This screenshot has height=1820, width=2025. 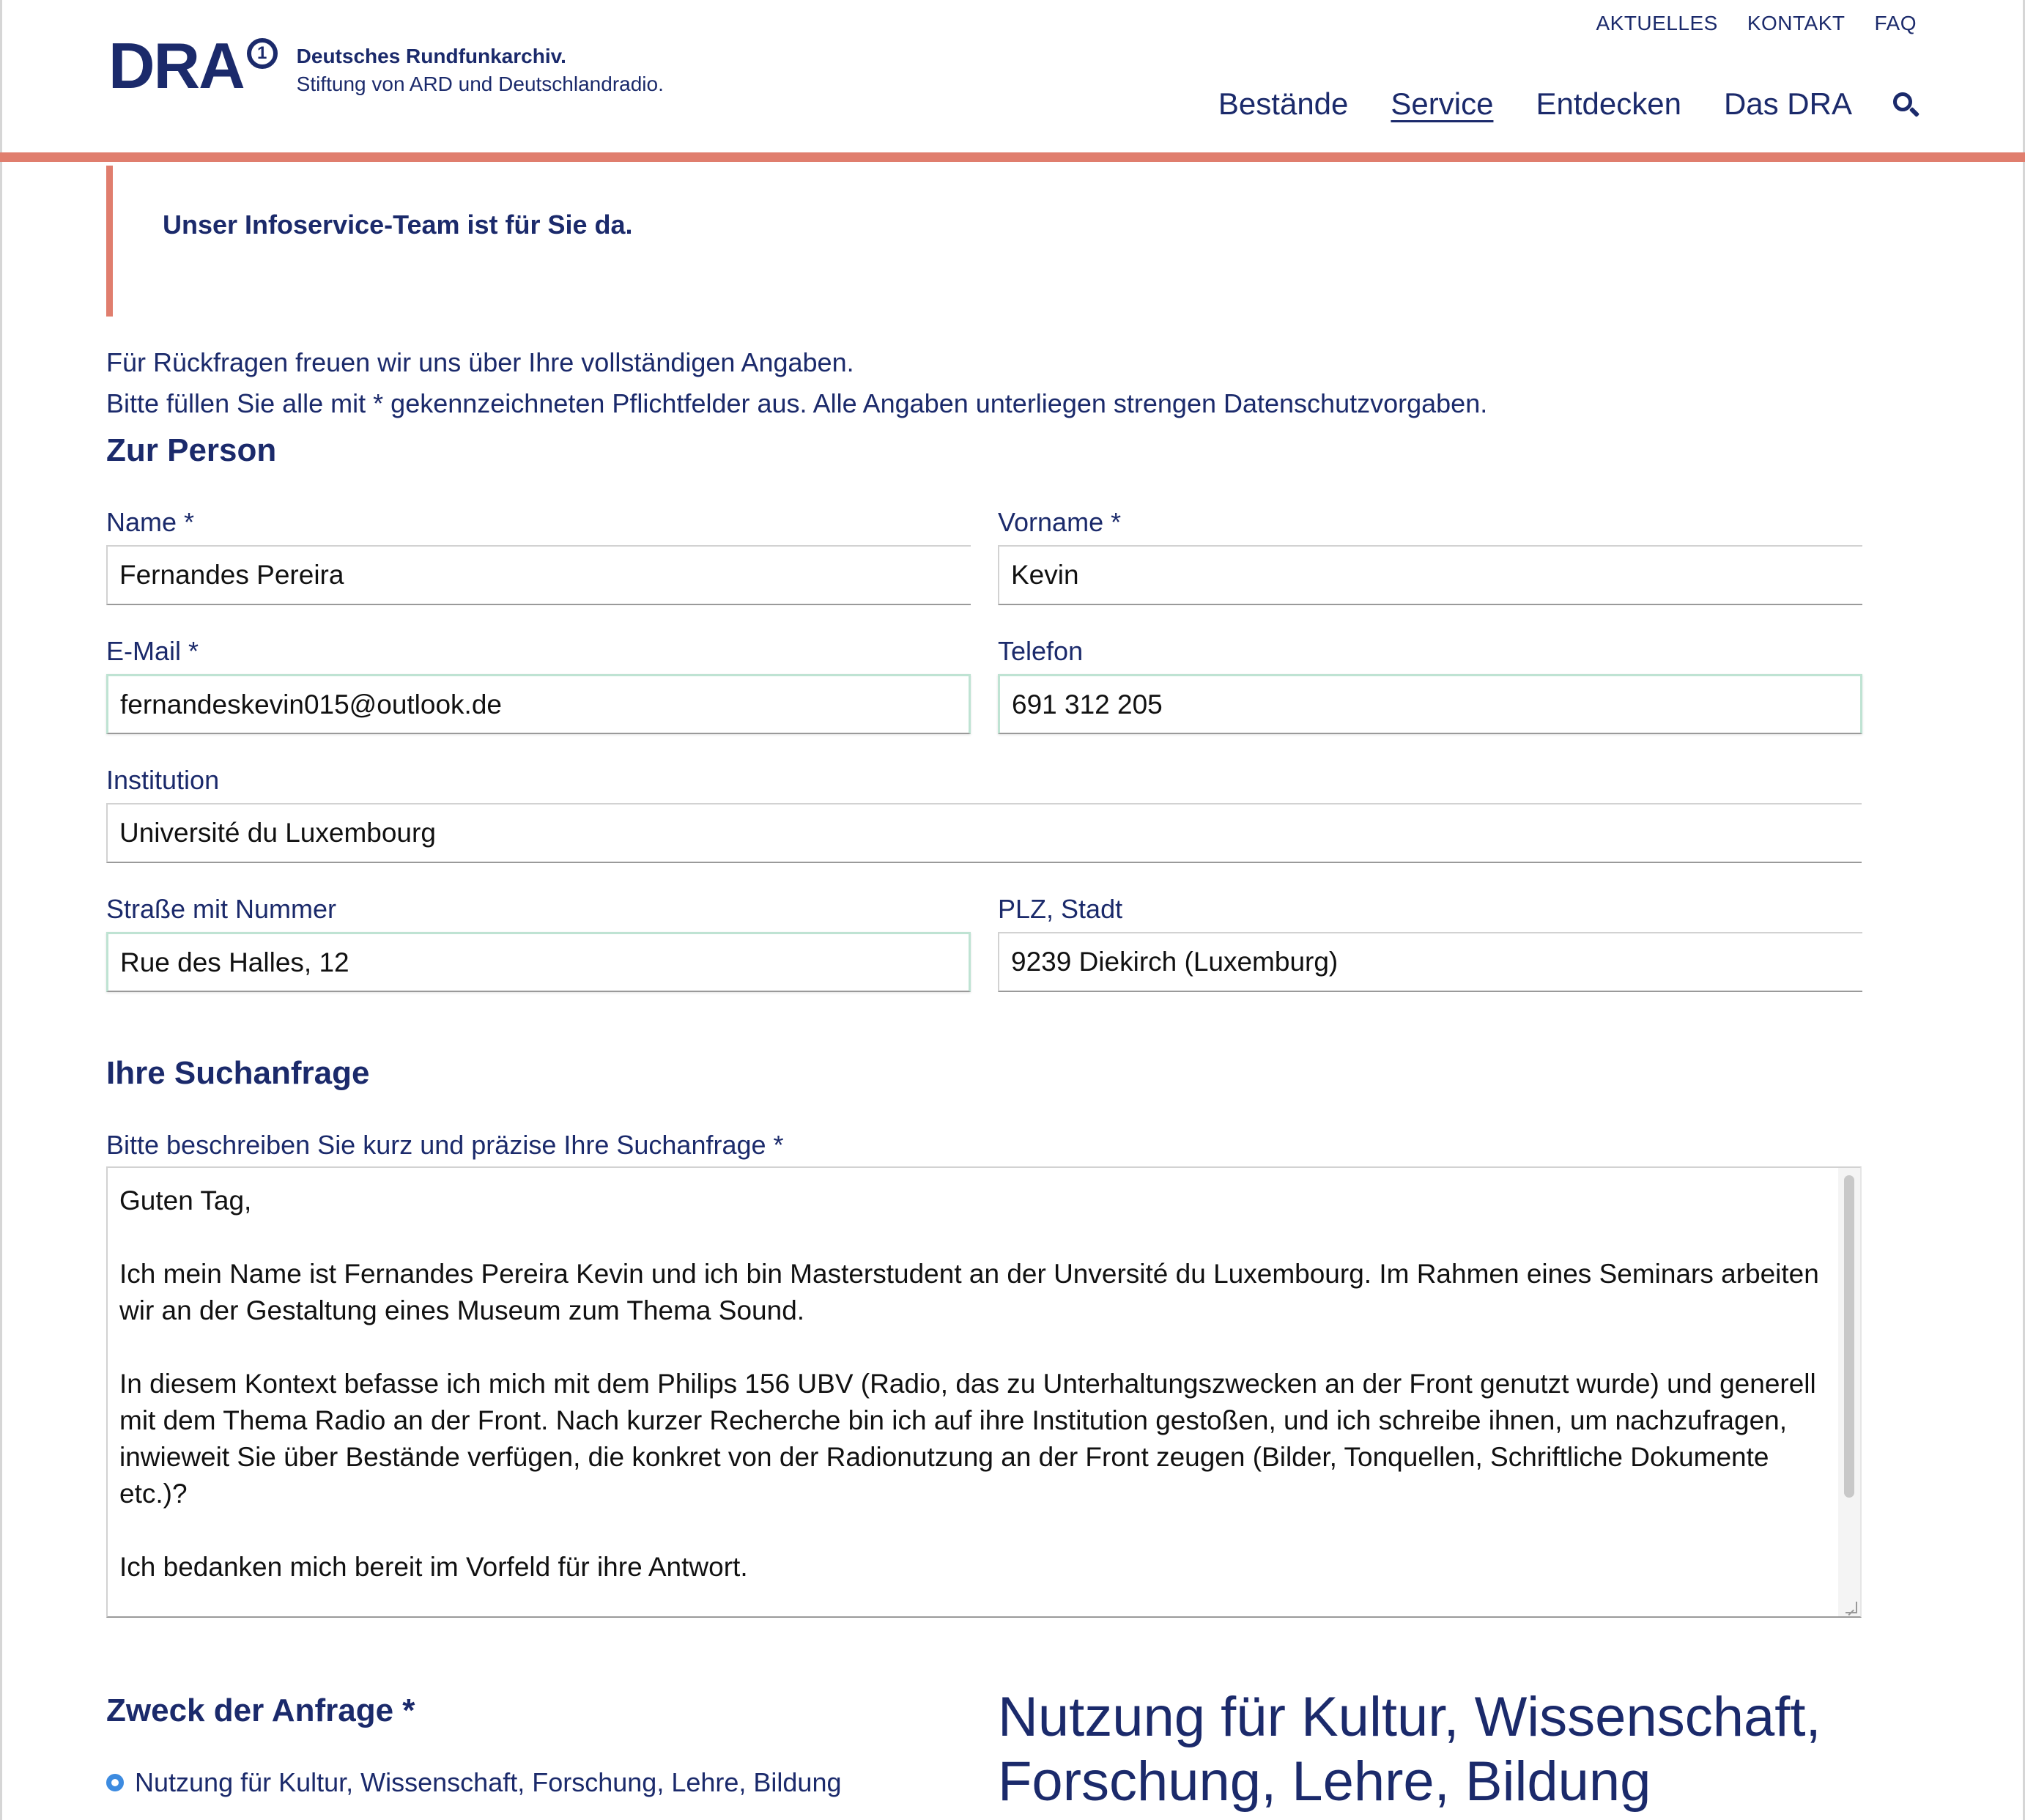 What do you see at coordinates (1896, 24) in the screenshot?
I see `top-nav-faq: FAQ` at bounding box center [1896, 24].